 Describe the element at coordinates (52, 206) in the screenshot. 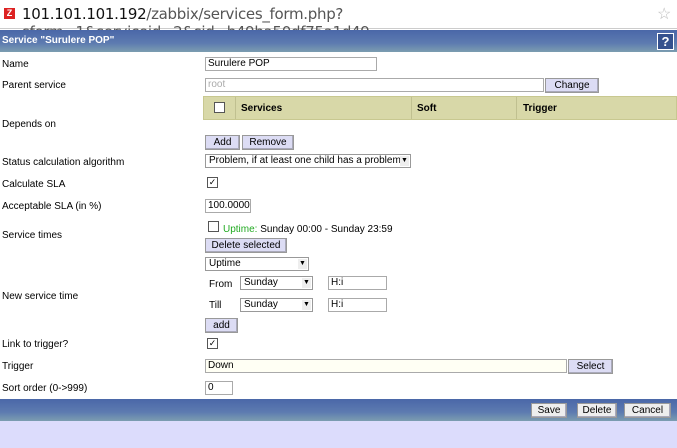

I see `acceptable-sla-label: Acceptable SLA (in %)` at that location.